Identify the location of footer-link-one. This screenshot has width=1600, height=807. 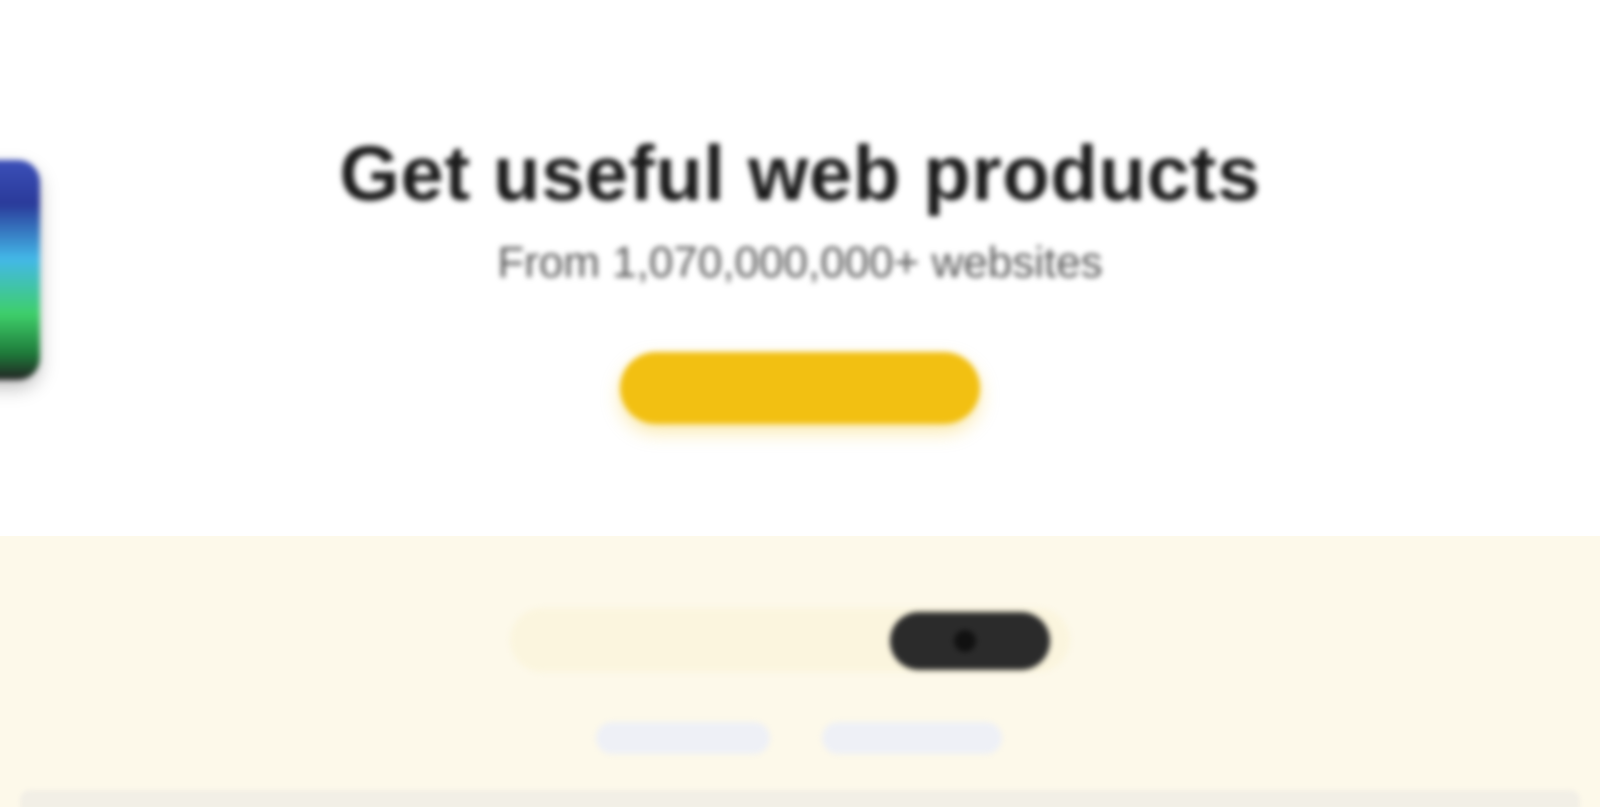
(683, 738).